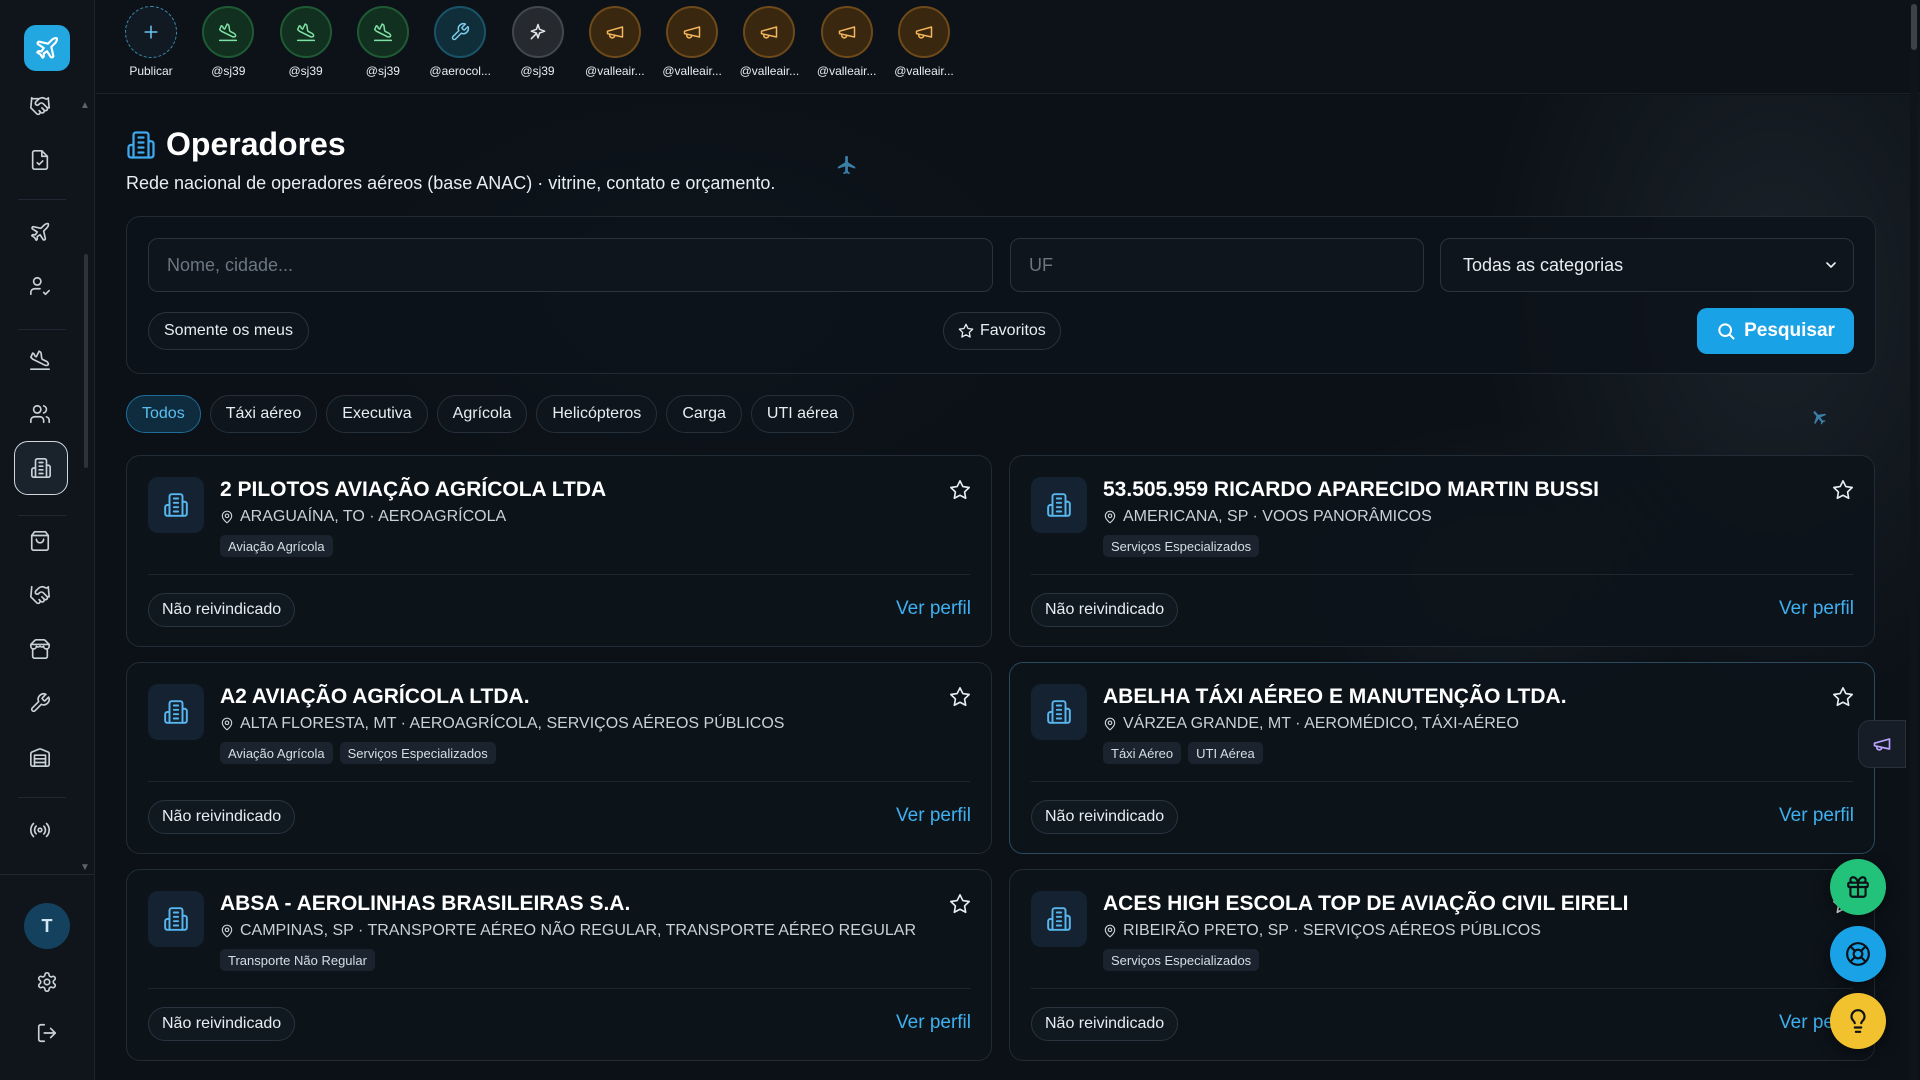 This screenshot has height=1080, width=1920. I want to click on sidebar-item-community, so click(40, 414).